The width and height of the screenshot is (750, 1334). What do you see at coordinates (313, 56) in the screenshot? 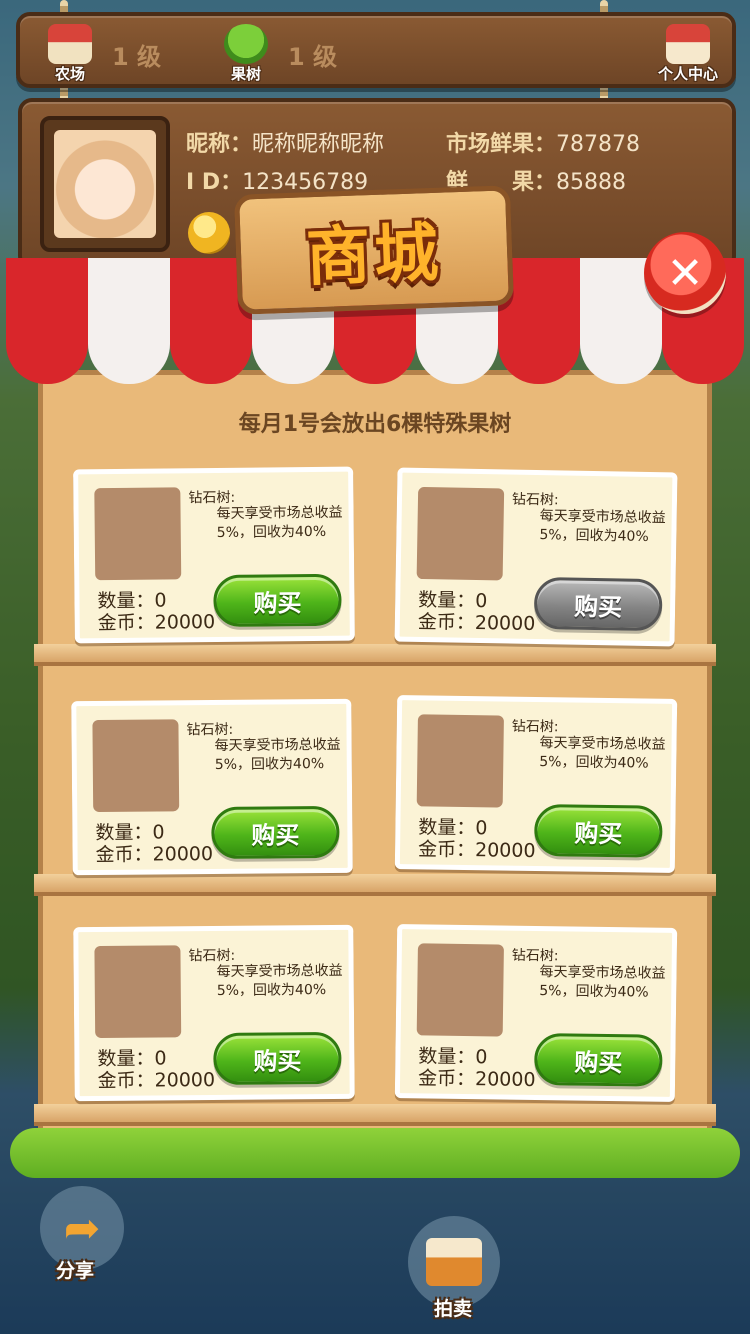
I see `tree-level: 1 级` at bounding box center [313, 56].